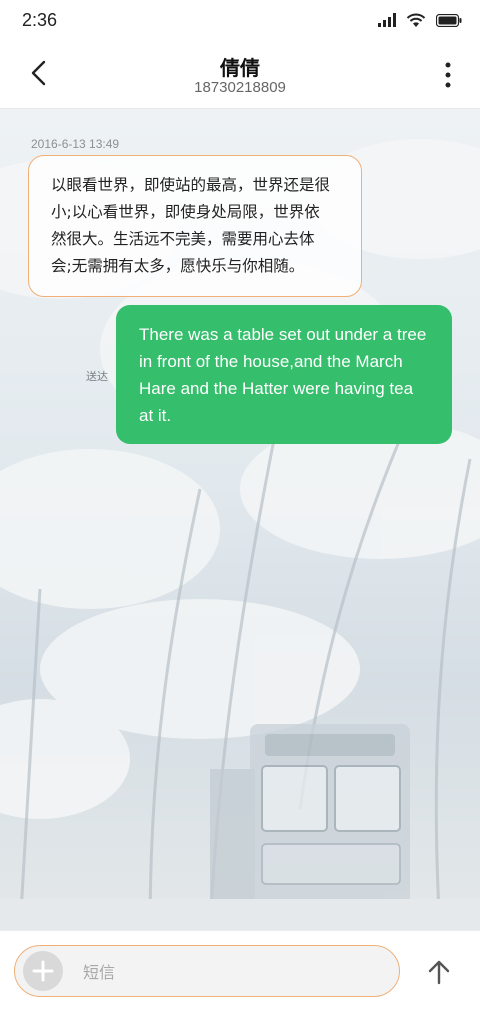 The width and height of the screenshot is (480, 1013). What do you see at coordinates (183, 239) in the screenshot?
I see `message-line: 然很大。生活远不完美，需要用心去体` at bounding box center [183, 239].